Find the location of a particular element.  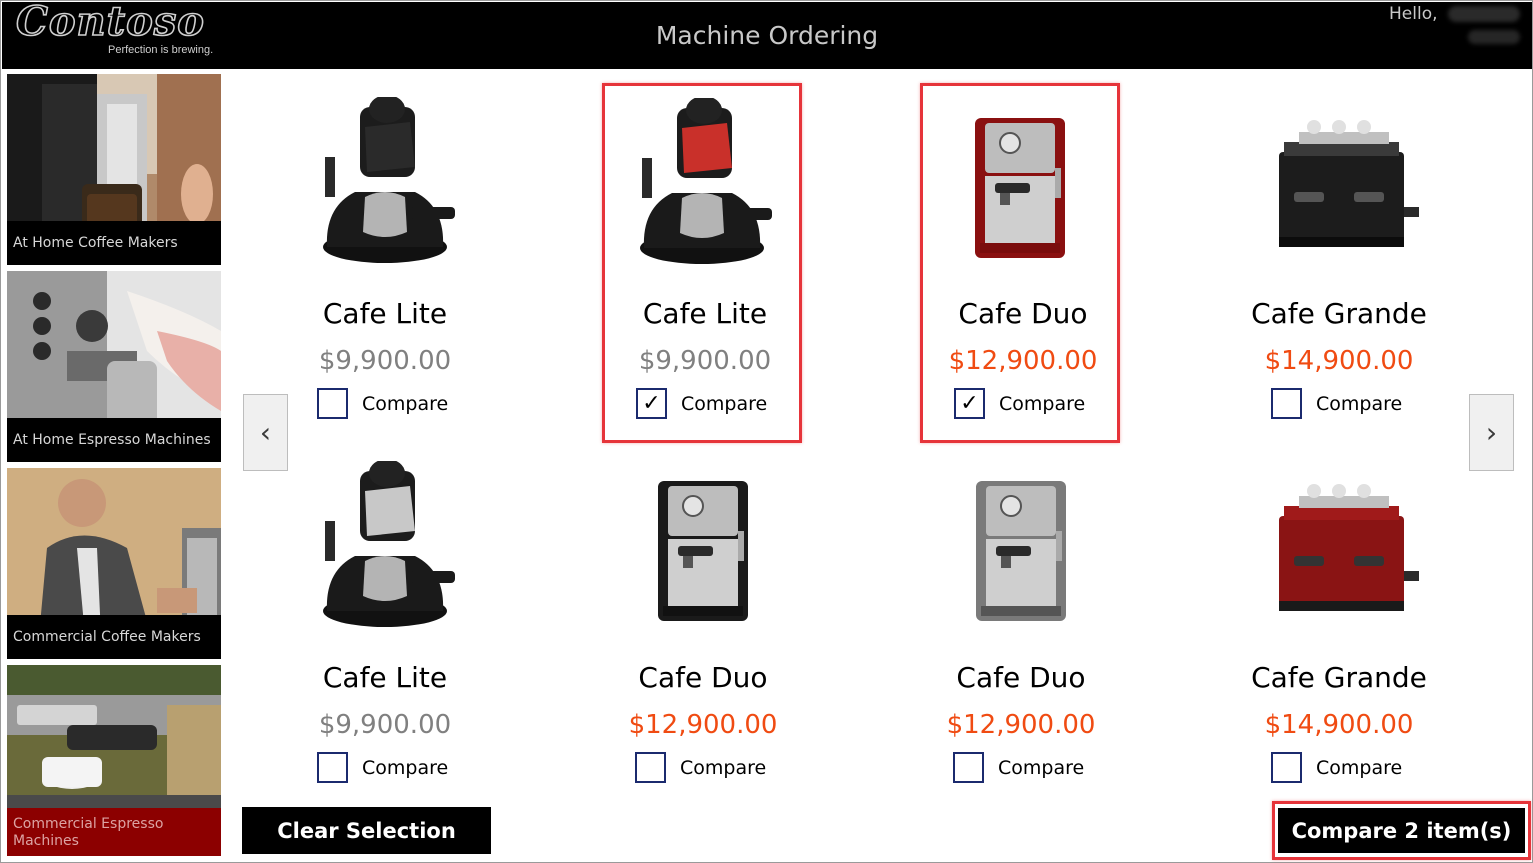

category-commercial-espresso-machines: Commercial Espresso Machines is located at coordinates (114, 760).